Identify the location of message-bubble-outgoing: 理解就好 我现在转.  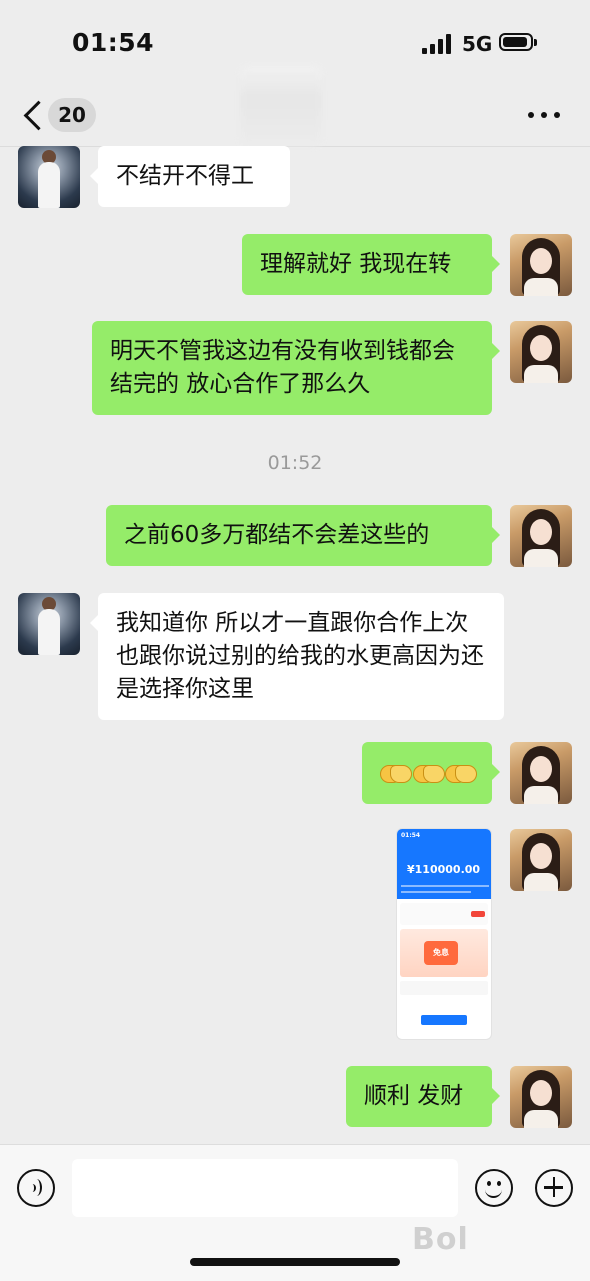
(371, 264).